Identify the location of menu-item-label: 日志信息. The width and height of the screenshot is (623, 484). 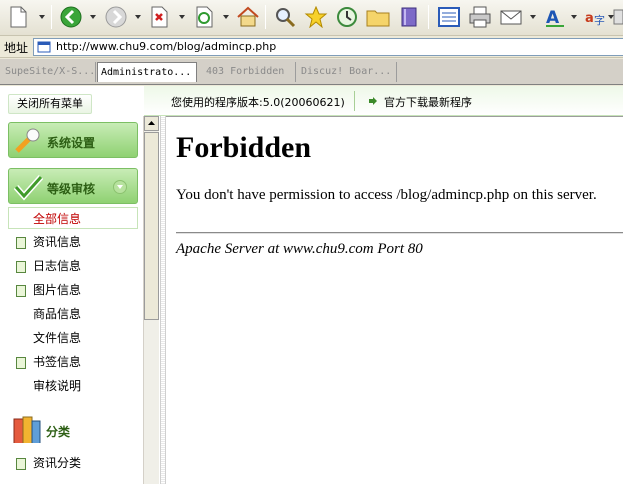
(57, 266).